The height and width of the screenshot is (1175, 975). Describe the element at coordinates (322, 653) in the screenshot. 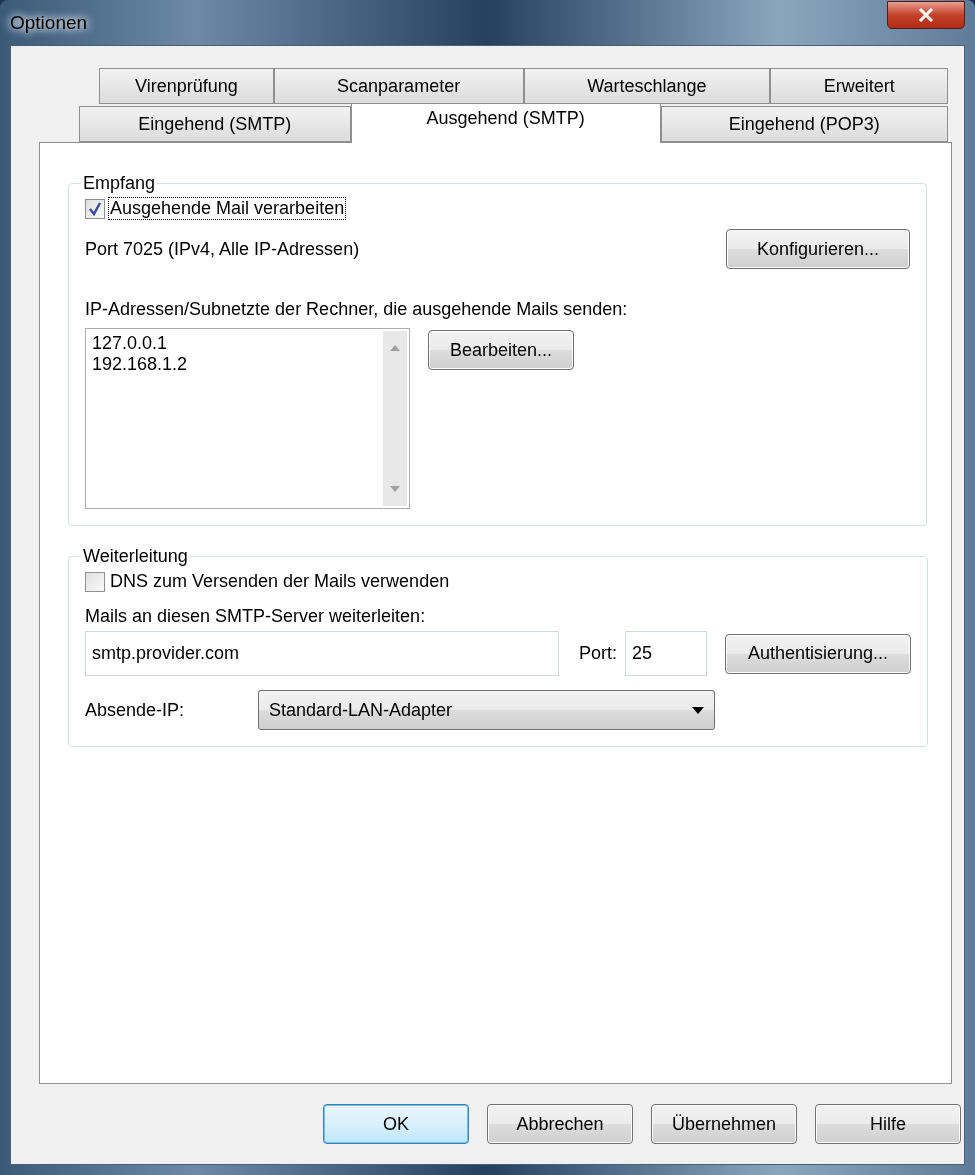

I see `server-field: smtp.provider.com` at that location.